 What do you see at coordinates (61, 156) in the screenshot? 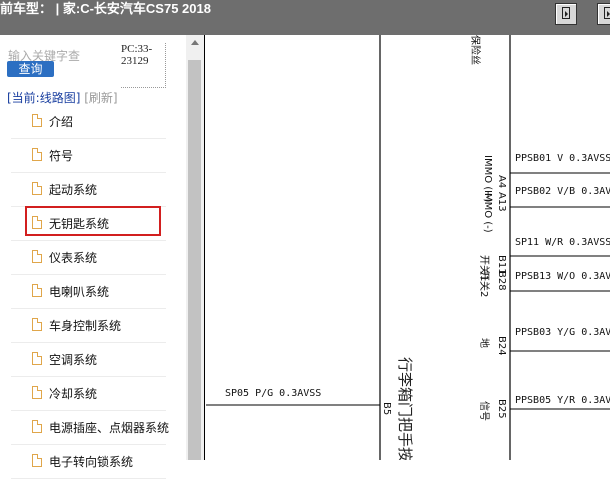
I see `tree-item-label: 符号` at bounding box center [61, 156].